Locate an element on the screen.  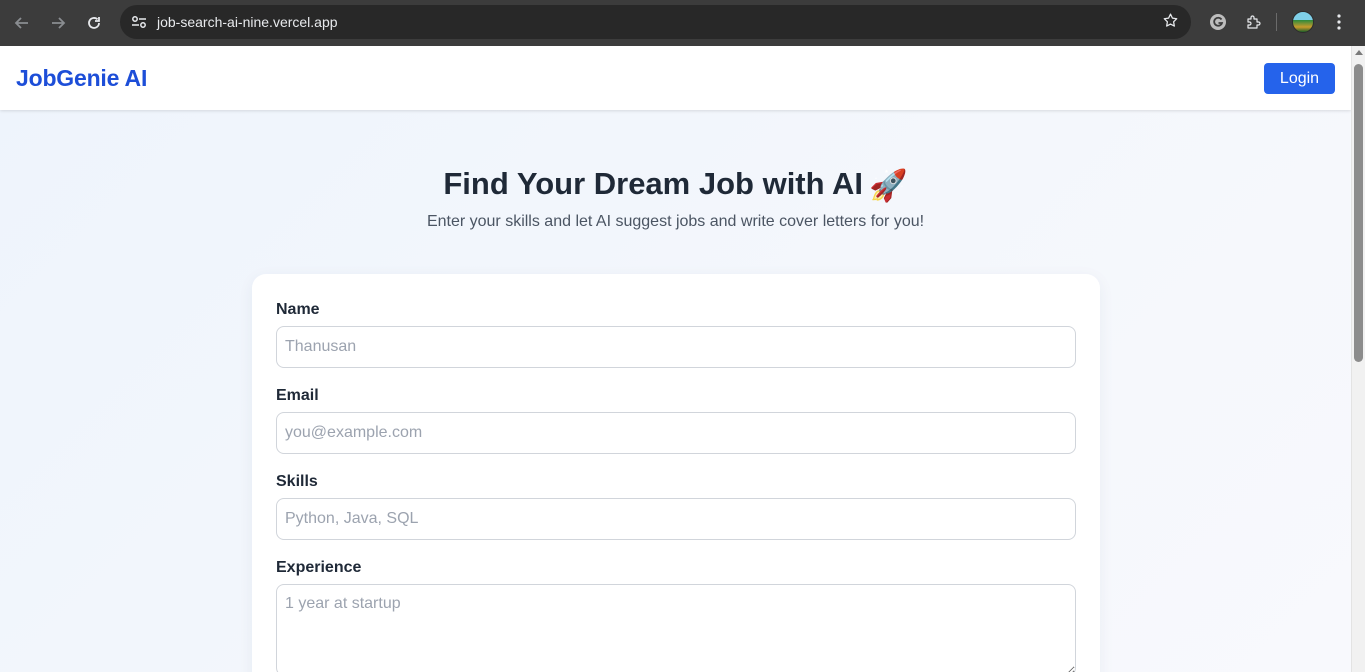
tune-icon is located at coordinates (139, 22).